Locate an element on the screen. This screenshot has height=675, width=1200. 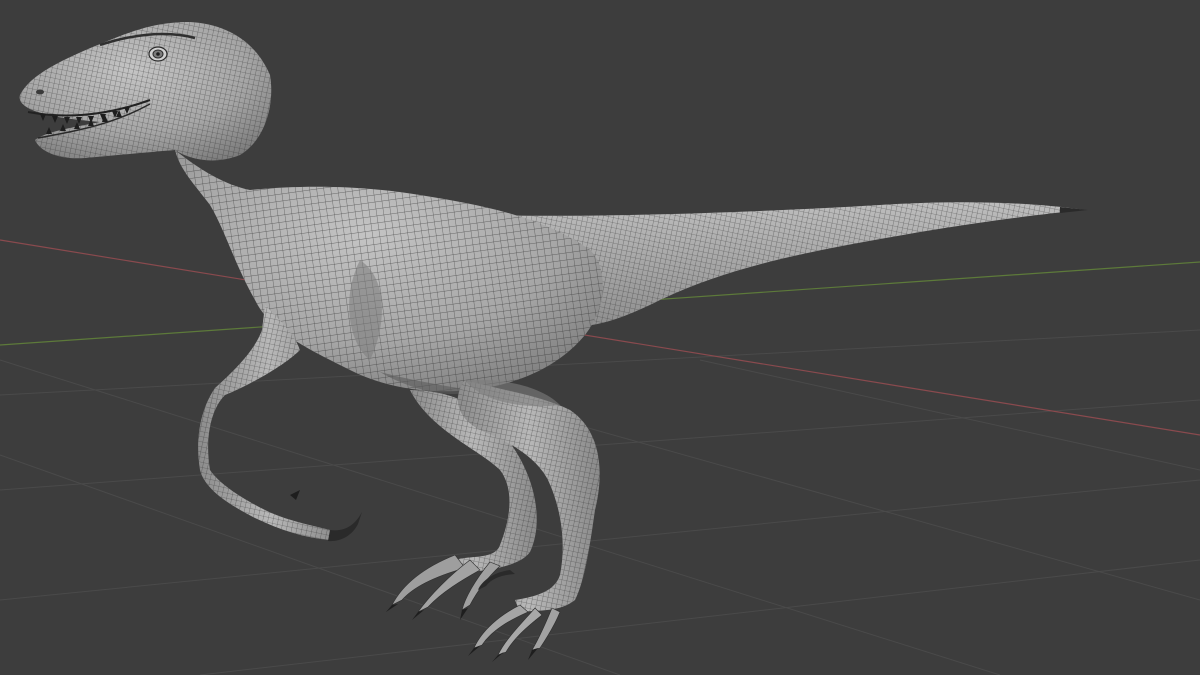
torso is located at coordinates (389, 272).